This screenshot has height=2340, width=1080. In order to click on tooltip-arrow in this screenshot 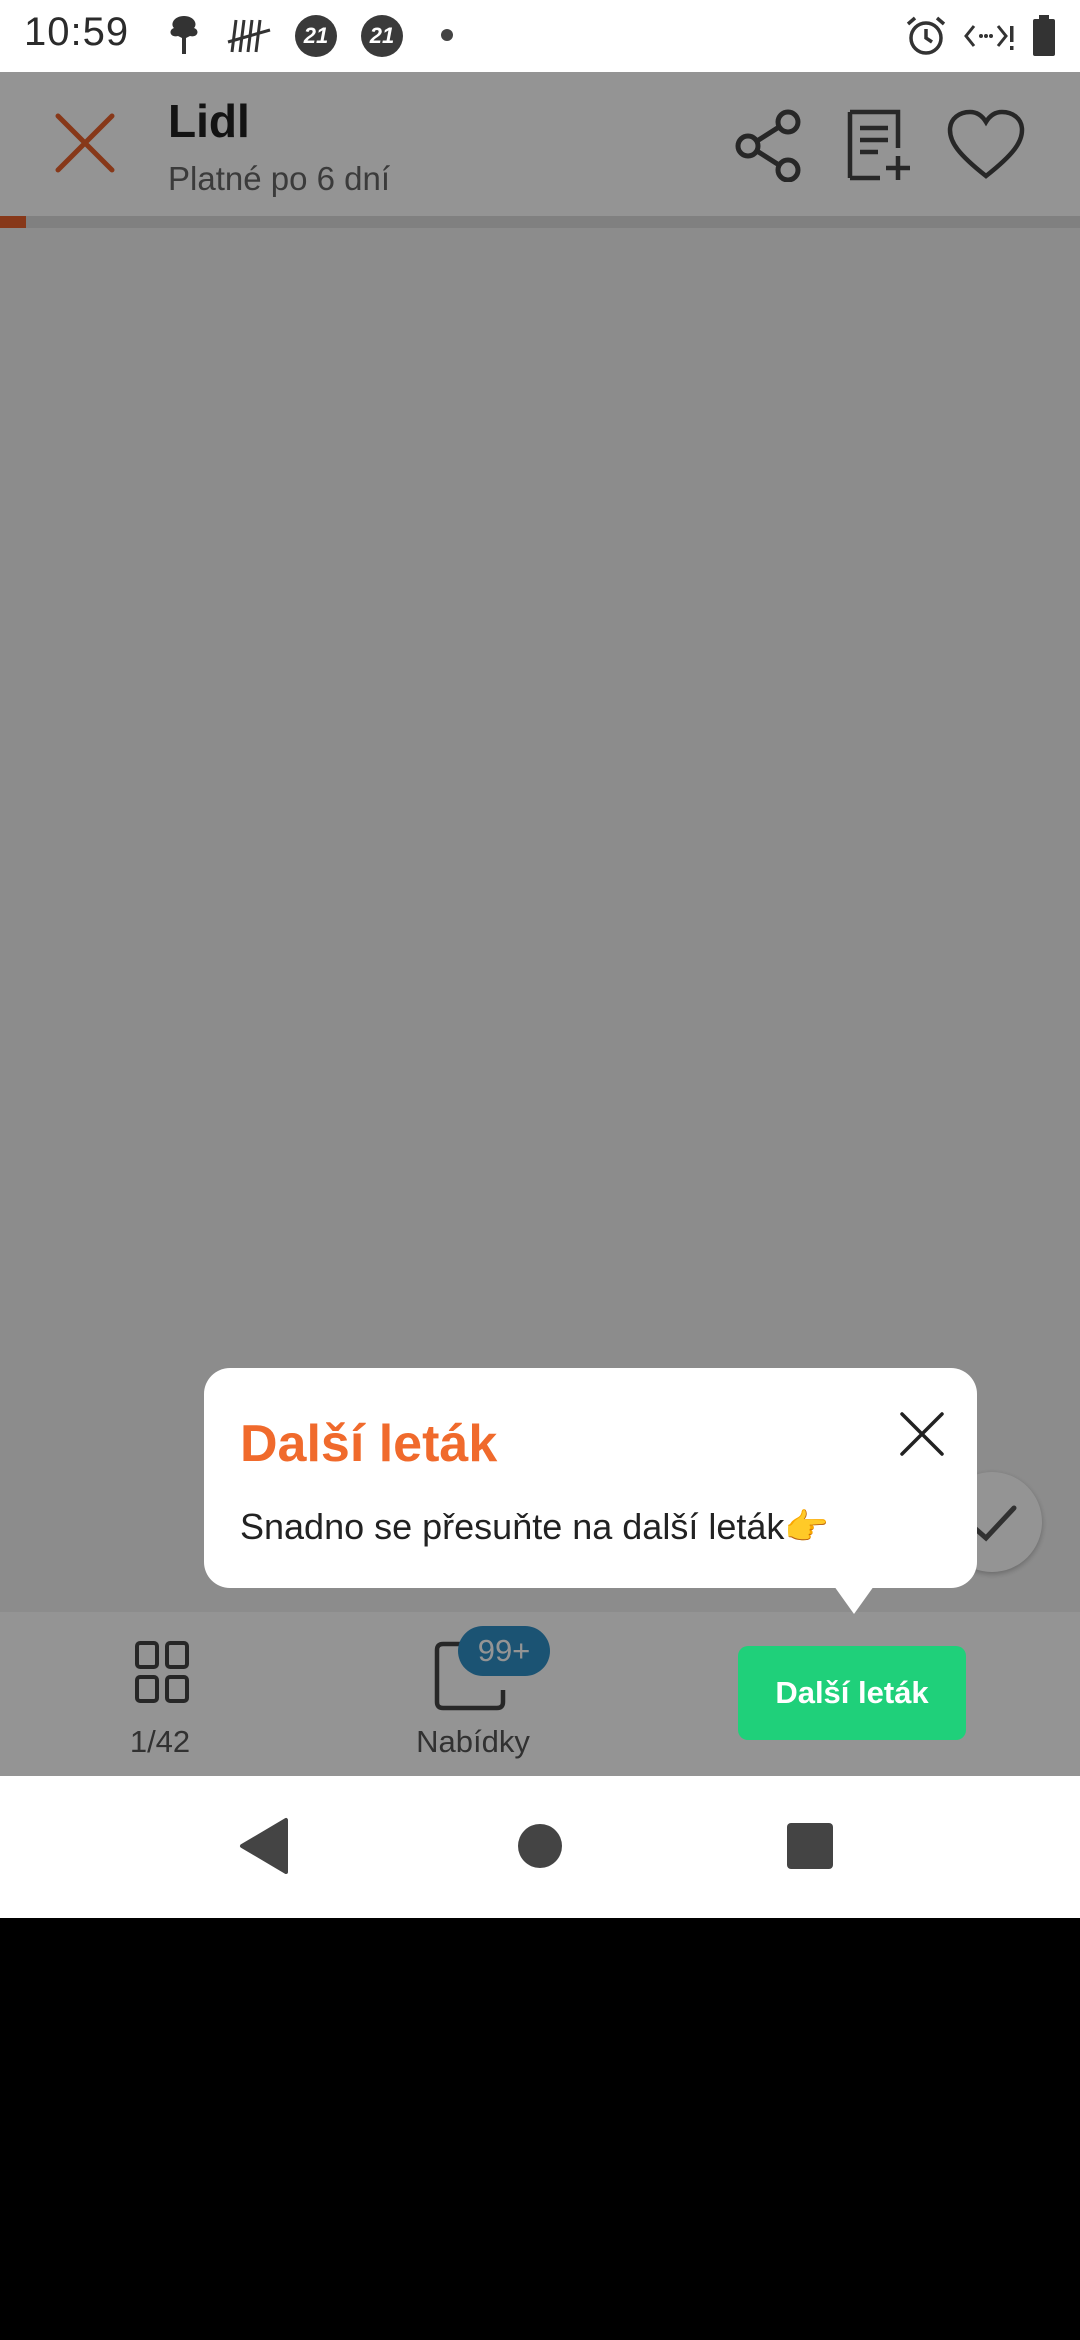, I will do `click(854, 1600)`.